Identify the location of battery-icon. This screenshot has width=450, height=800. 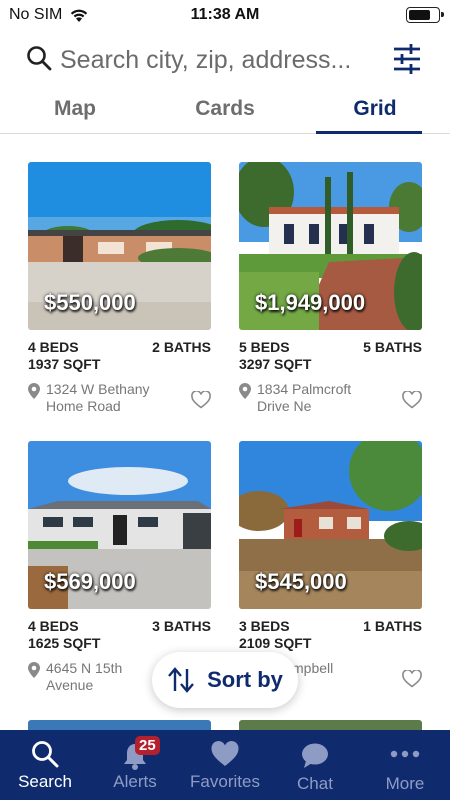
(425, 15).